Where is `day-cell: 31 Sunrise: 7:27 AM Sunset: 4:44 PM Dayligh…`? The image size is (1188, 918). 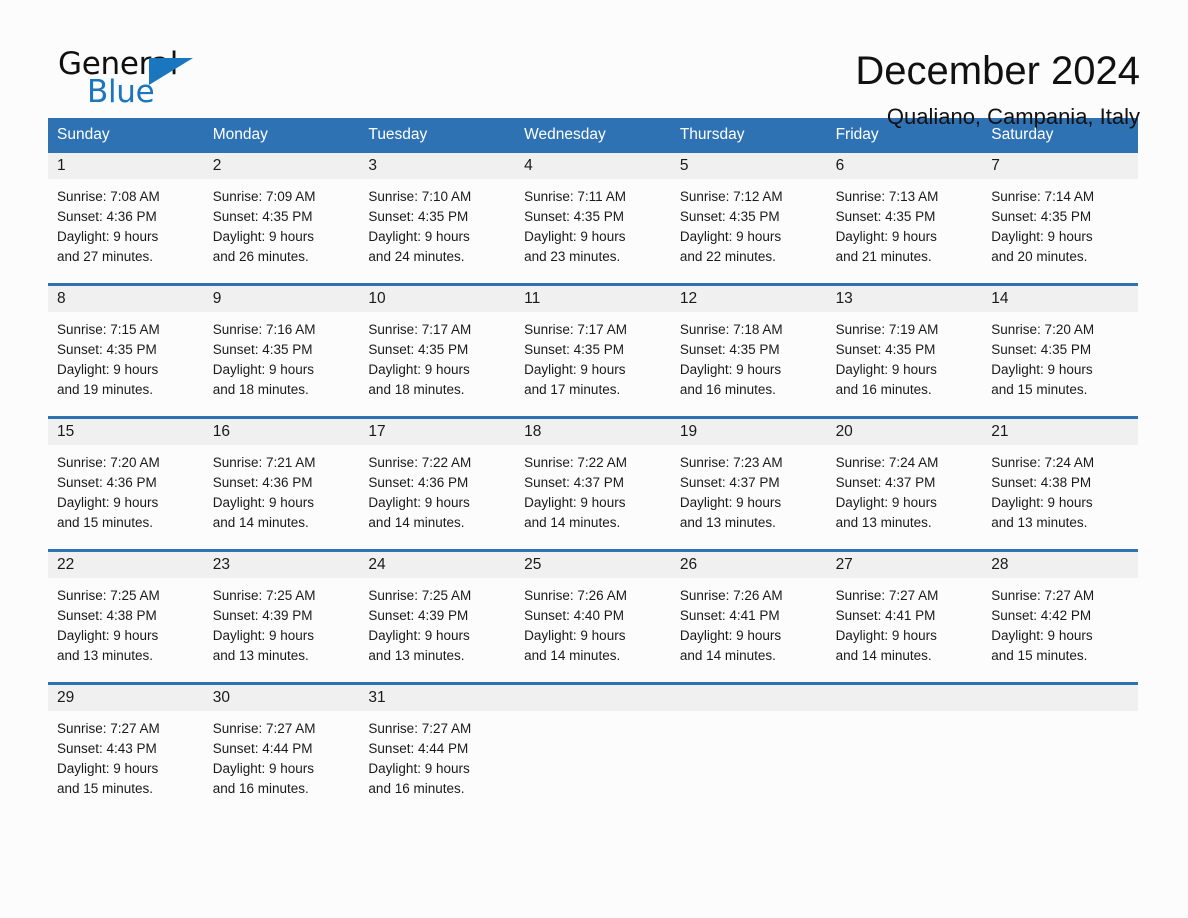 day-cell: 31 Sunrise: 7:27 AM Sunset: 4:44 PM Dayligh… is located at coordinates (437, 745).